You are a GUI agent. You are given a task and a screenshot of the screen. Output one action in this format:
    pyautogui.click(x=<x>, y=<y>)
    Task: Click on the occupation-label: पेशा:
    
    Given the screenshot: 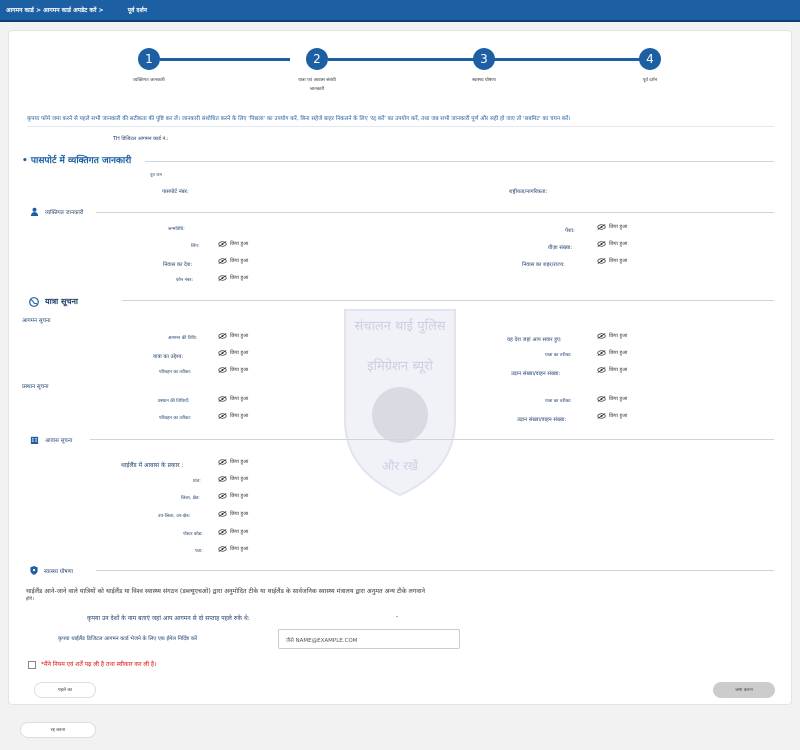 What is the action you would take?
    pyautogui.click(x=570, y=231)
    